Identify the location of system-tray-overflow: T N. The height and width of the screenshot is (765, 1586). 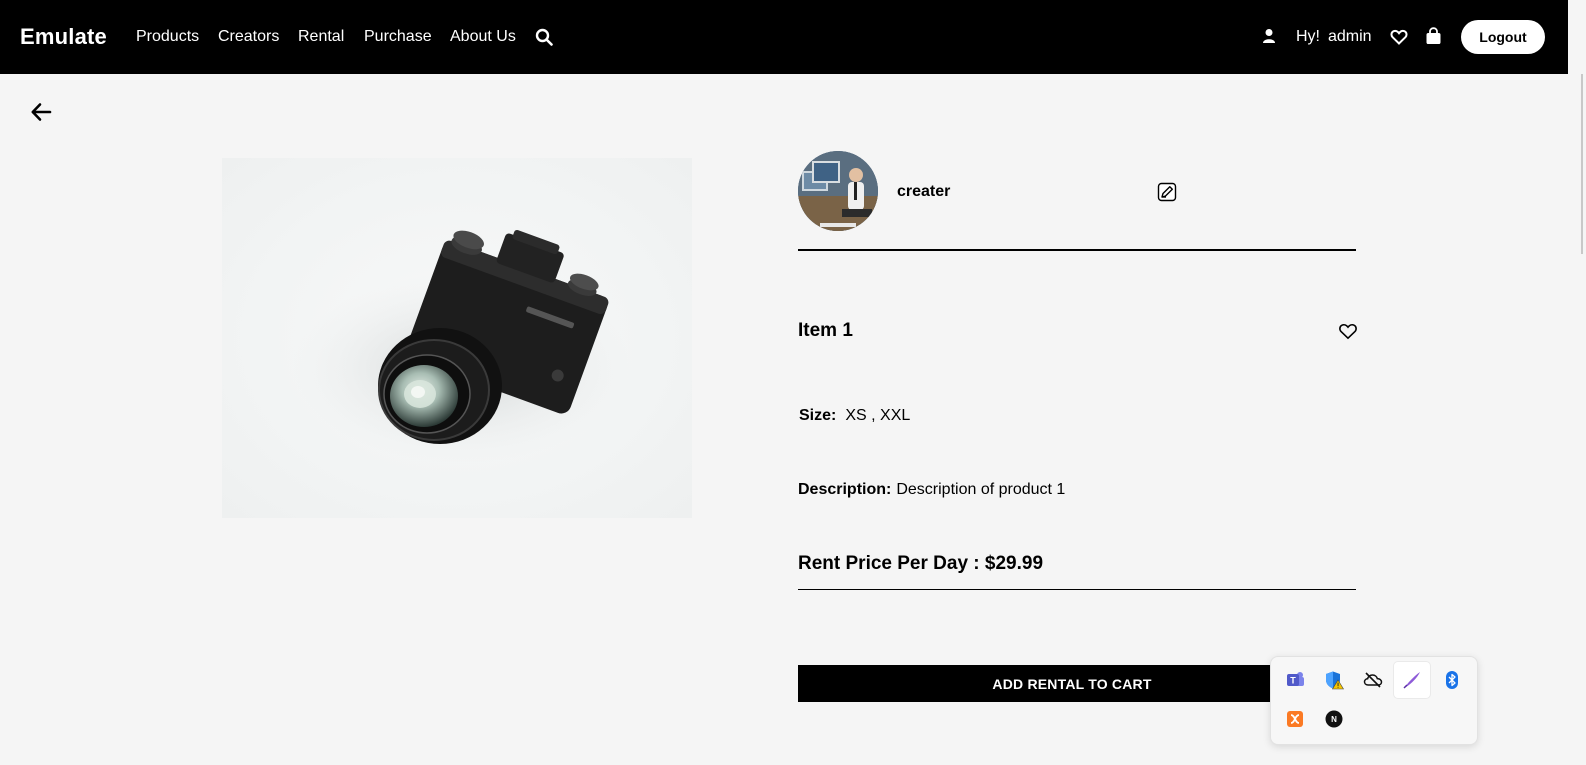
(1374, 700).